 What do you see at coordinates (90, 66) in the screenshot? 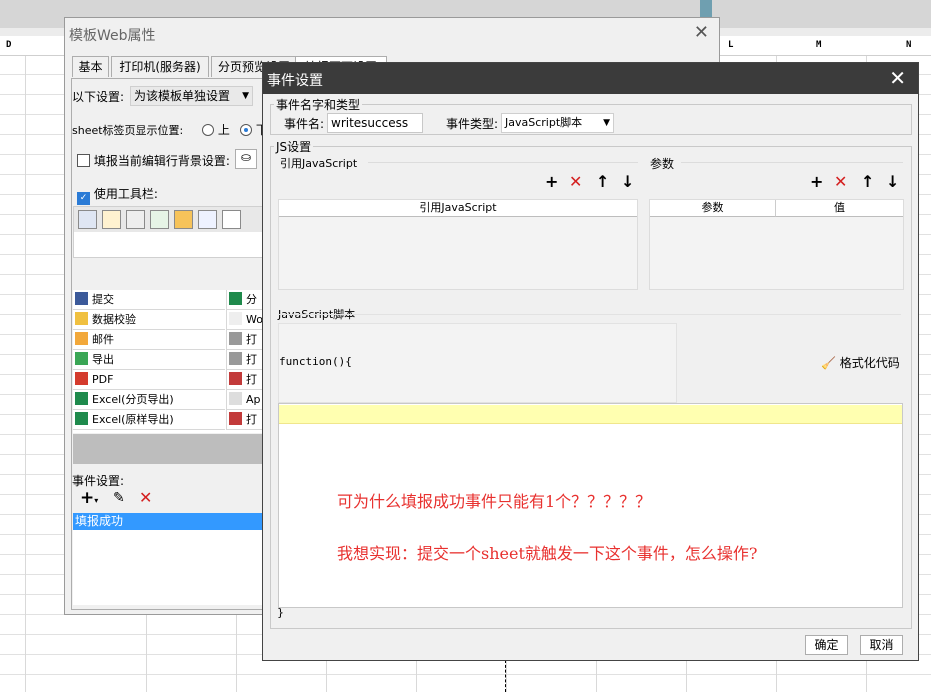
I see `tab-basic: 基本` at bounding box center [90, 66].